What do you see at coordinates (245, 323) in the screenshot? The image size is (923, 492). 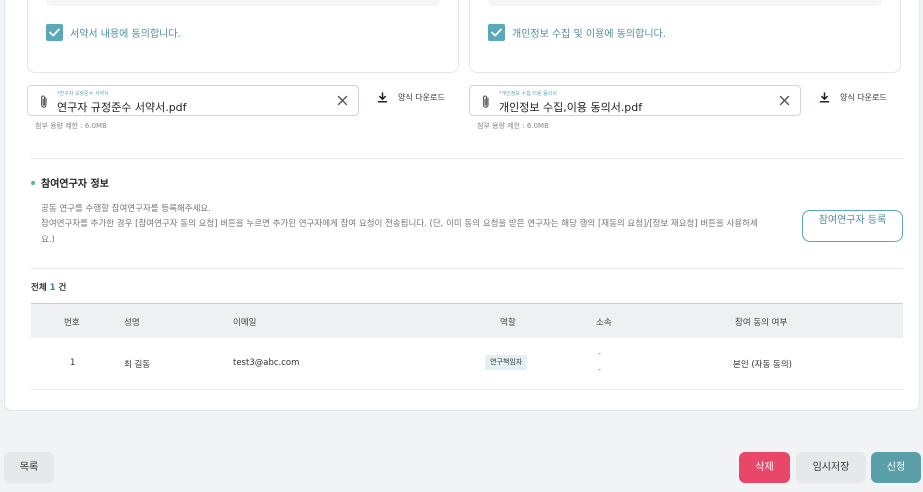 I see `column-header-email: 이메일` at bounding box center [245, 323].